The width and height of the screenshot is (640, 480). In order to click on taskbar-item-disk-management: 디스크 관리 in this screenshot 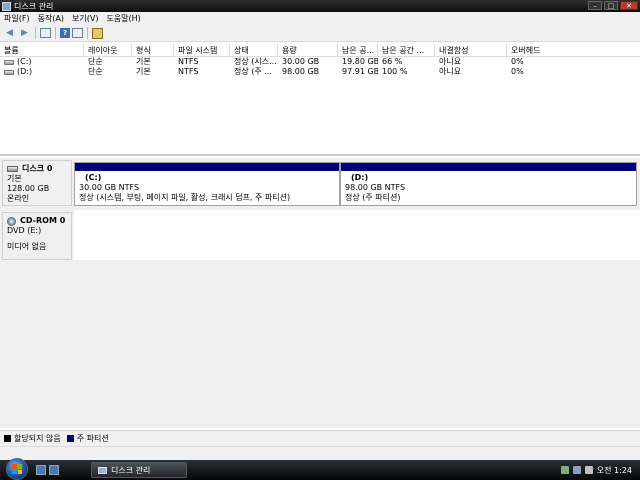, I will do `click(139, 470)`.